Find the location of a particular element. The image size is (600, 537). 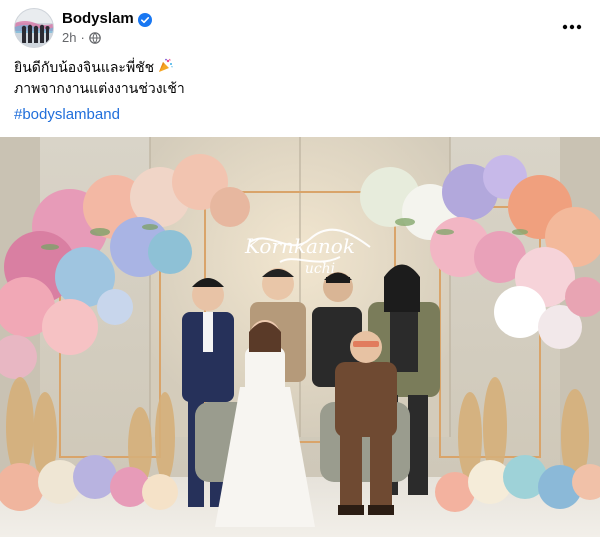

more-horizontal-icon is located at coordinates (572, 24).